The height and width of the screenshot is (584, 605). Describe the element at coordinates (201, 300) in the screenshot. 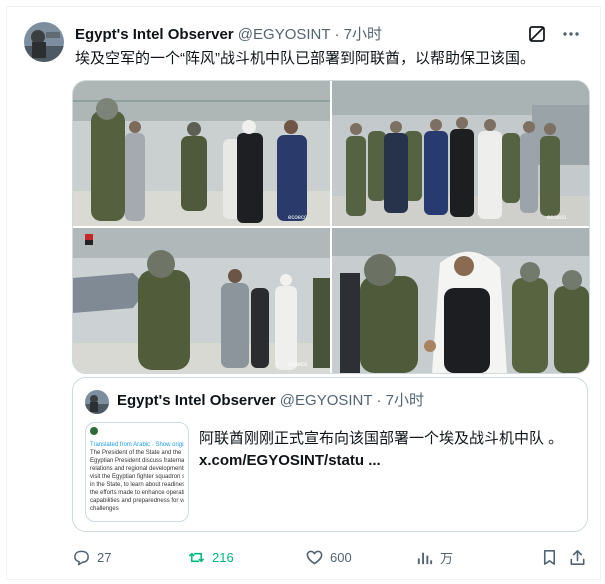

I see `photo-pilots-lineup: ecoeco` at that location.